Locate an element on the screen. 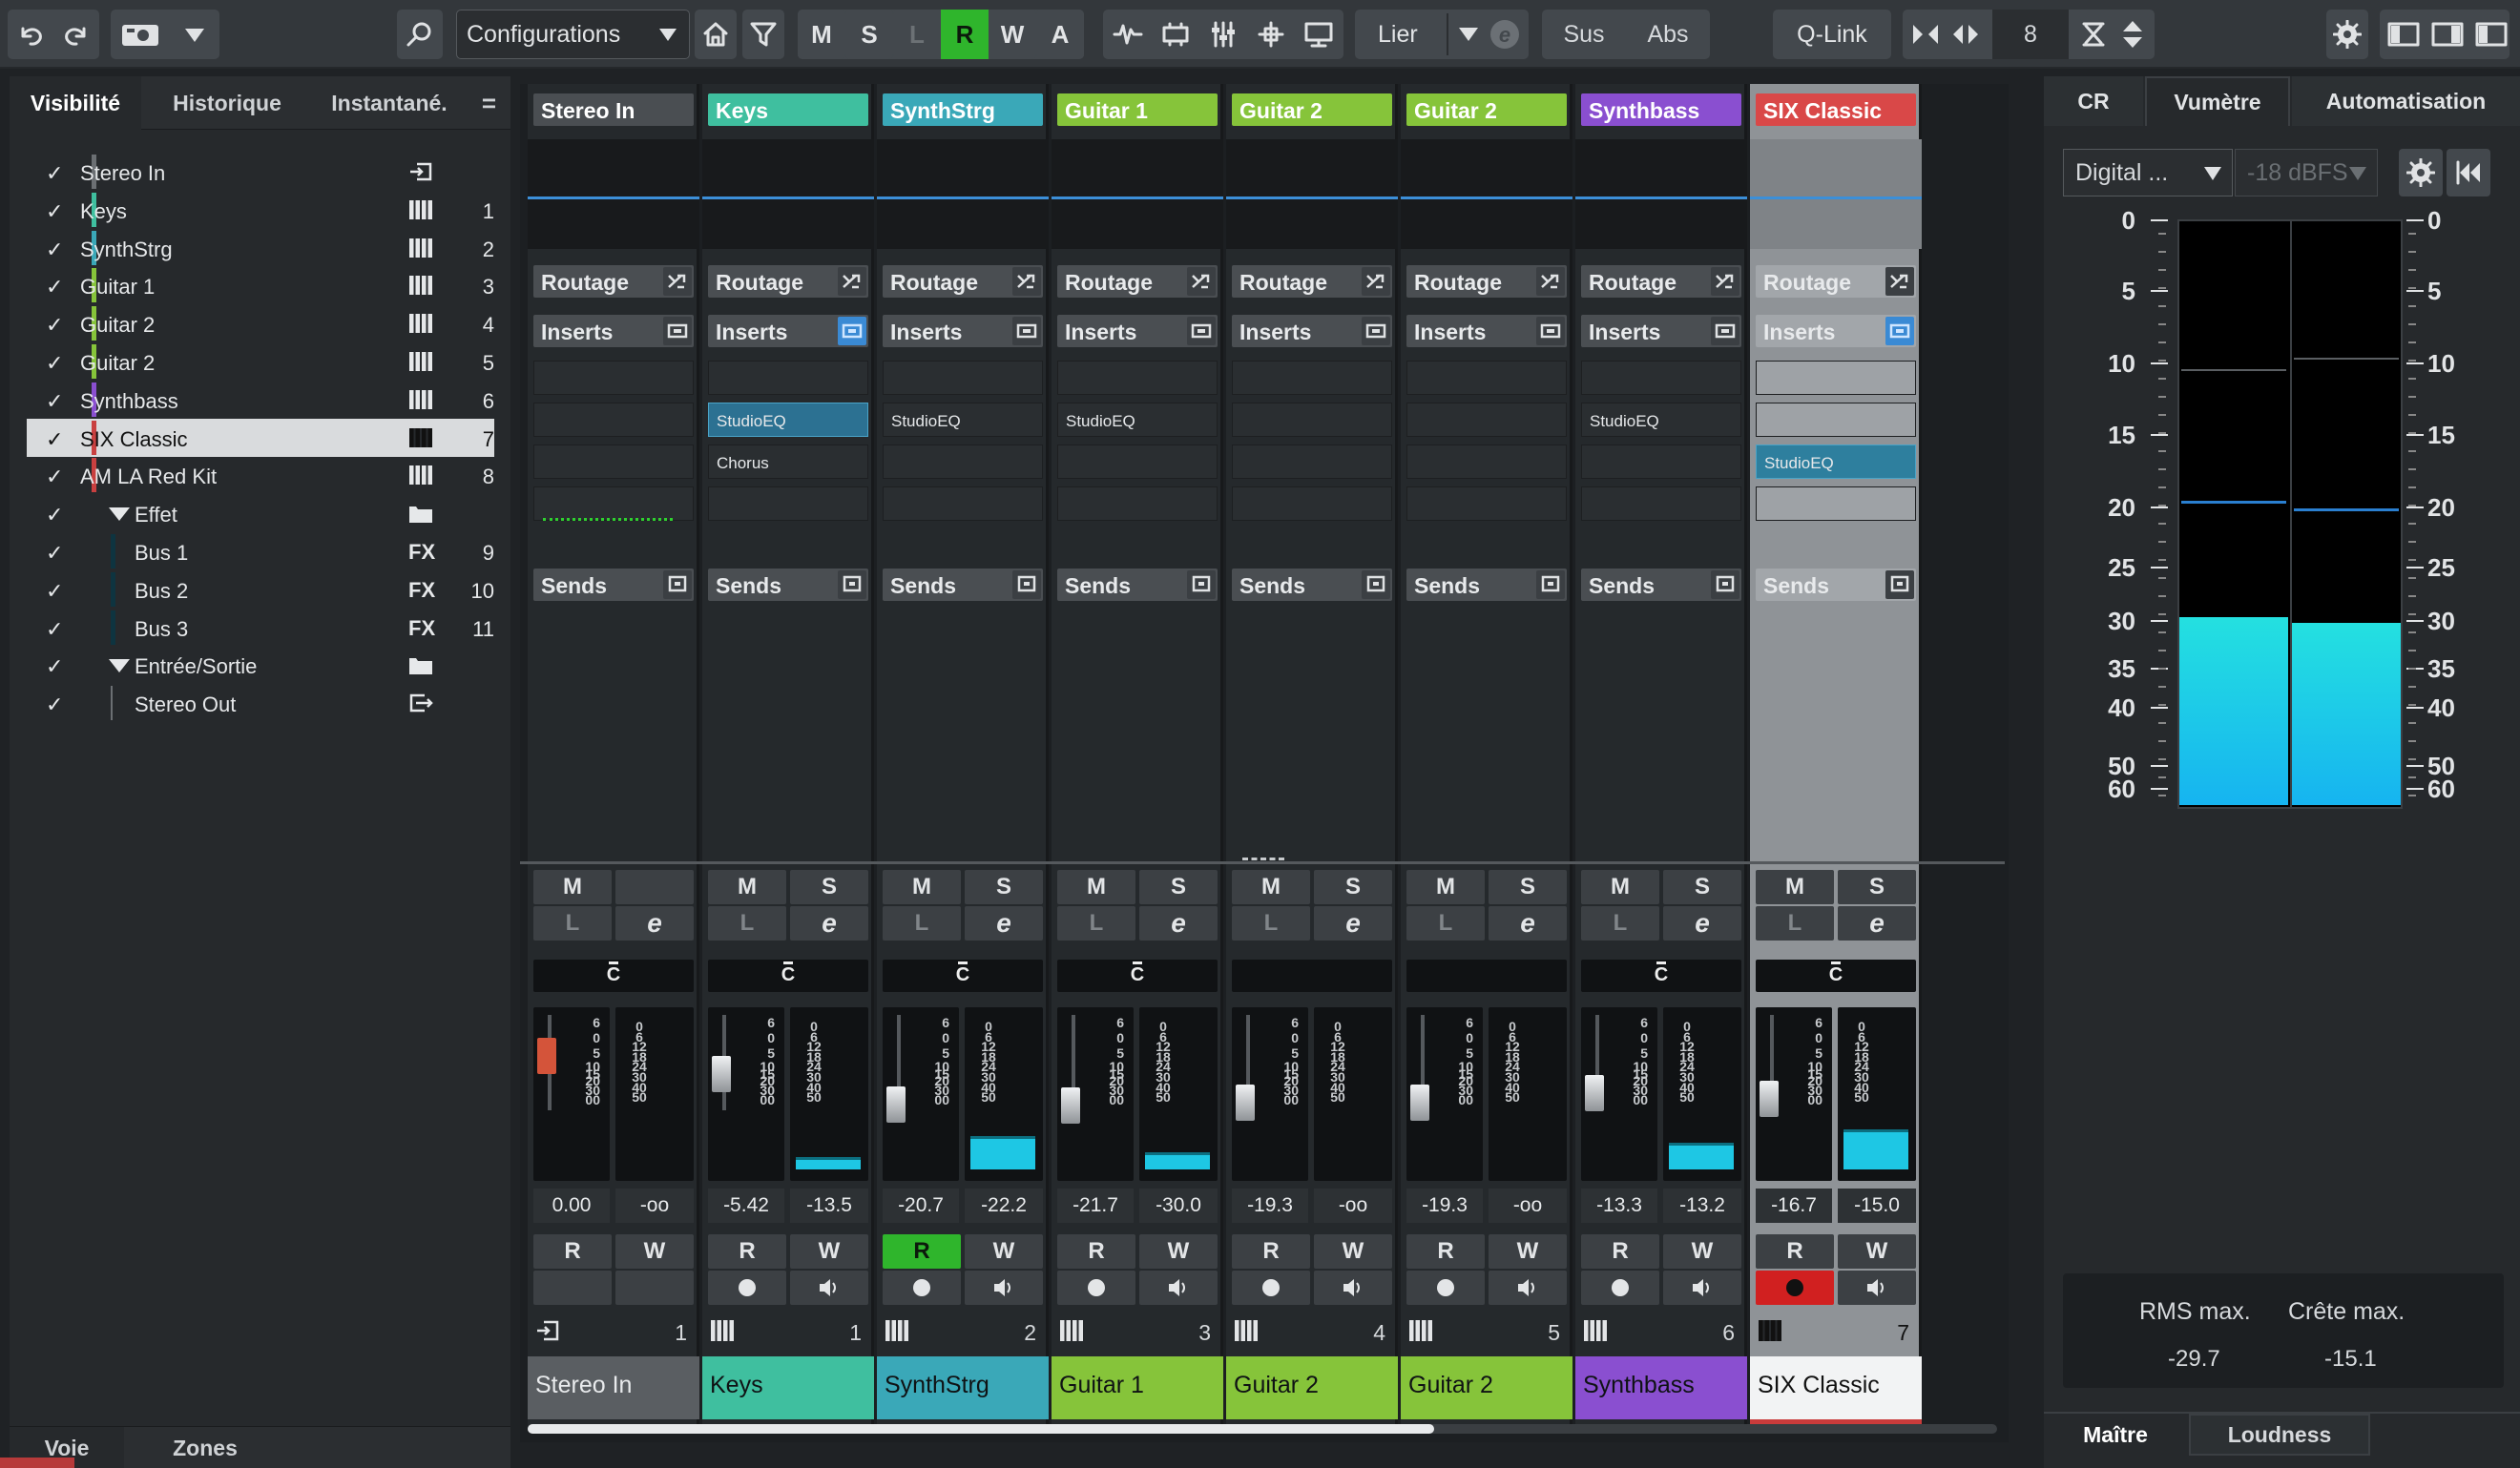  fader-value: -13.3 is located at coordinates (1619, 1206).